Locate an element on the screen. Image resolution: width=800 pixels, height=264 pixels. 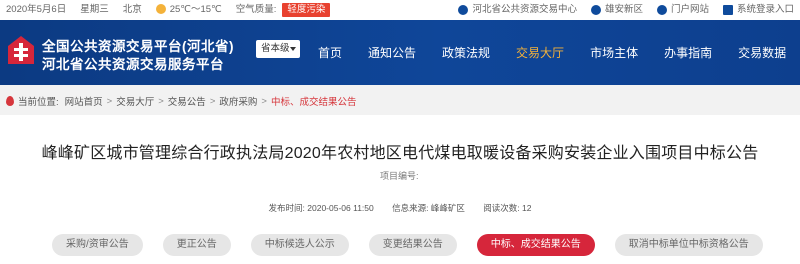
date-text: 2020年5月6日 is located at coordinates (36, 9).